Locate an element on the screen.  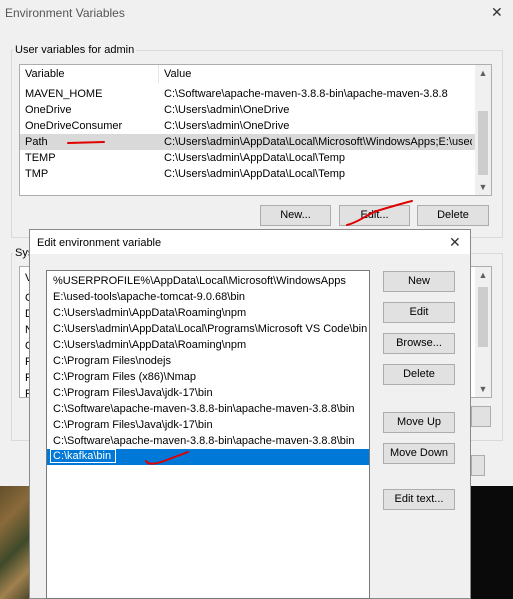
variable-name: OneDriveConsumer is located at coordinates (74, 126).